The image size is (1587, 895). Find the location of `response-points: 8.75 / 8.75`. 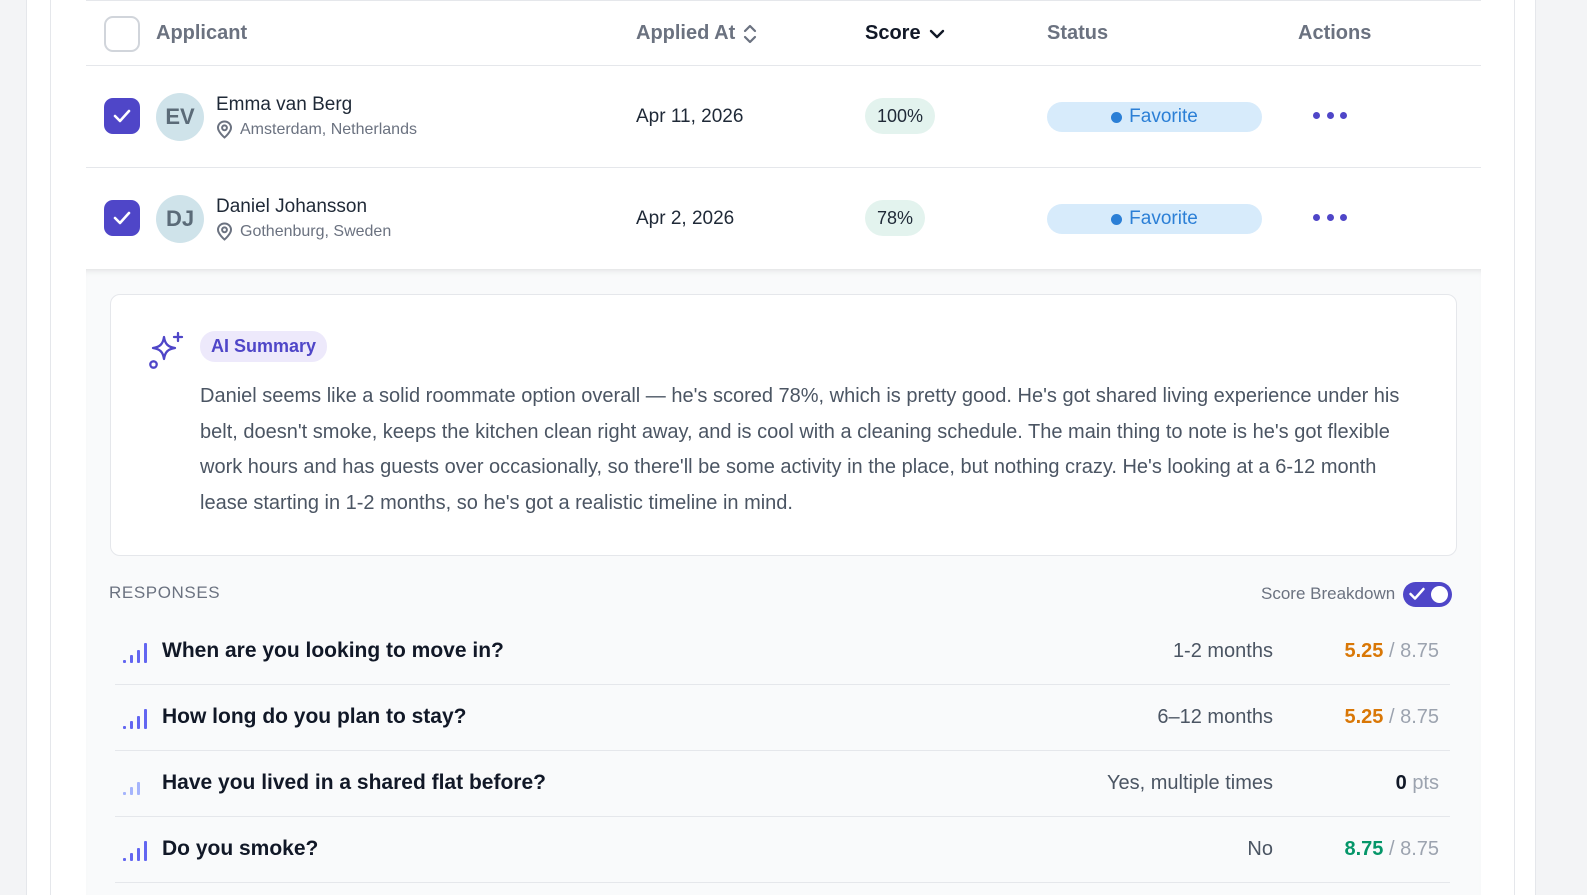

response-points: 8.75 / 8.75 is located at coordinates (1391, 849).